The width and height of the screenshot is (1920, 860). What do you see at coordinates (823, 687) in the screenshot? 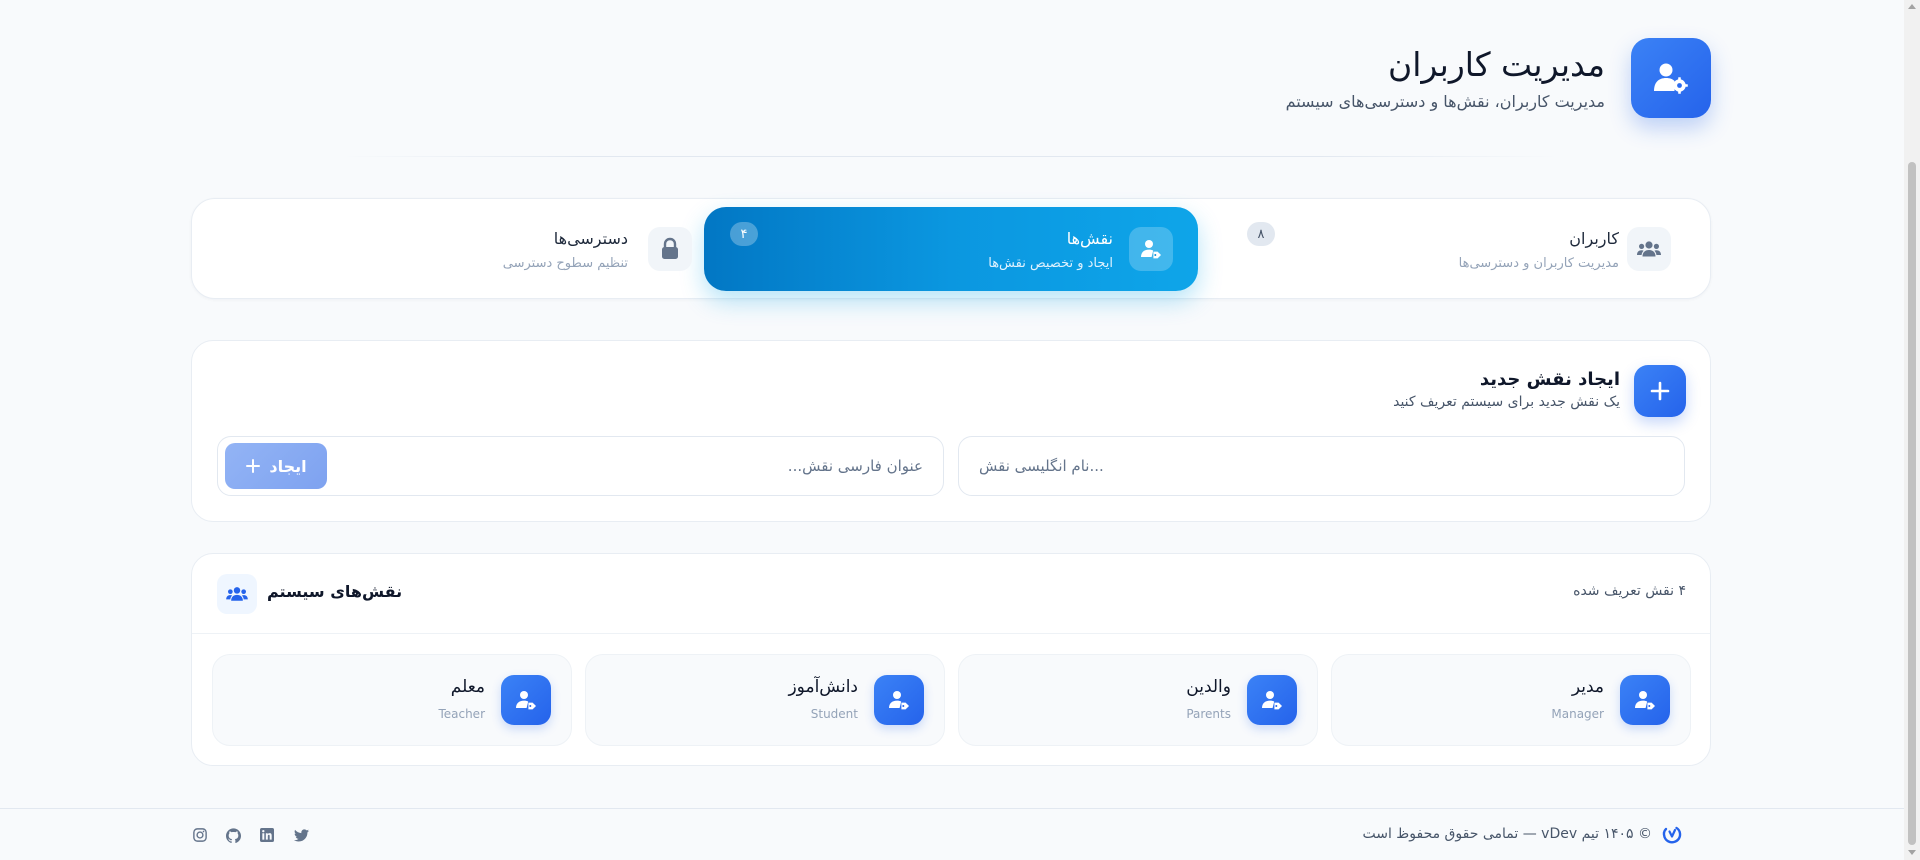
I see `role-name: دانش‌آموز` at bounding box center [823, 687].